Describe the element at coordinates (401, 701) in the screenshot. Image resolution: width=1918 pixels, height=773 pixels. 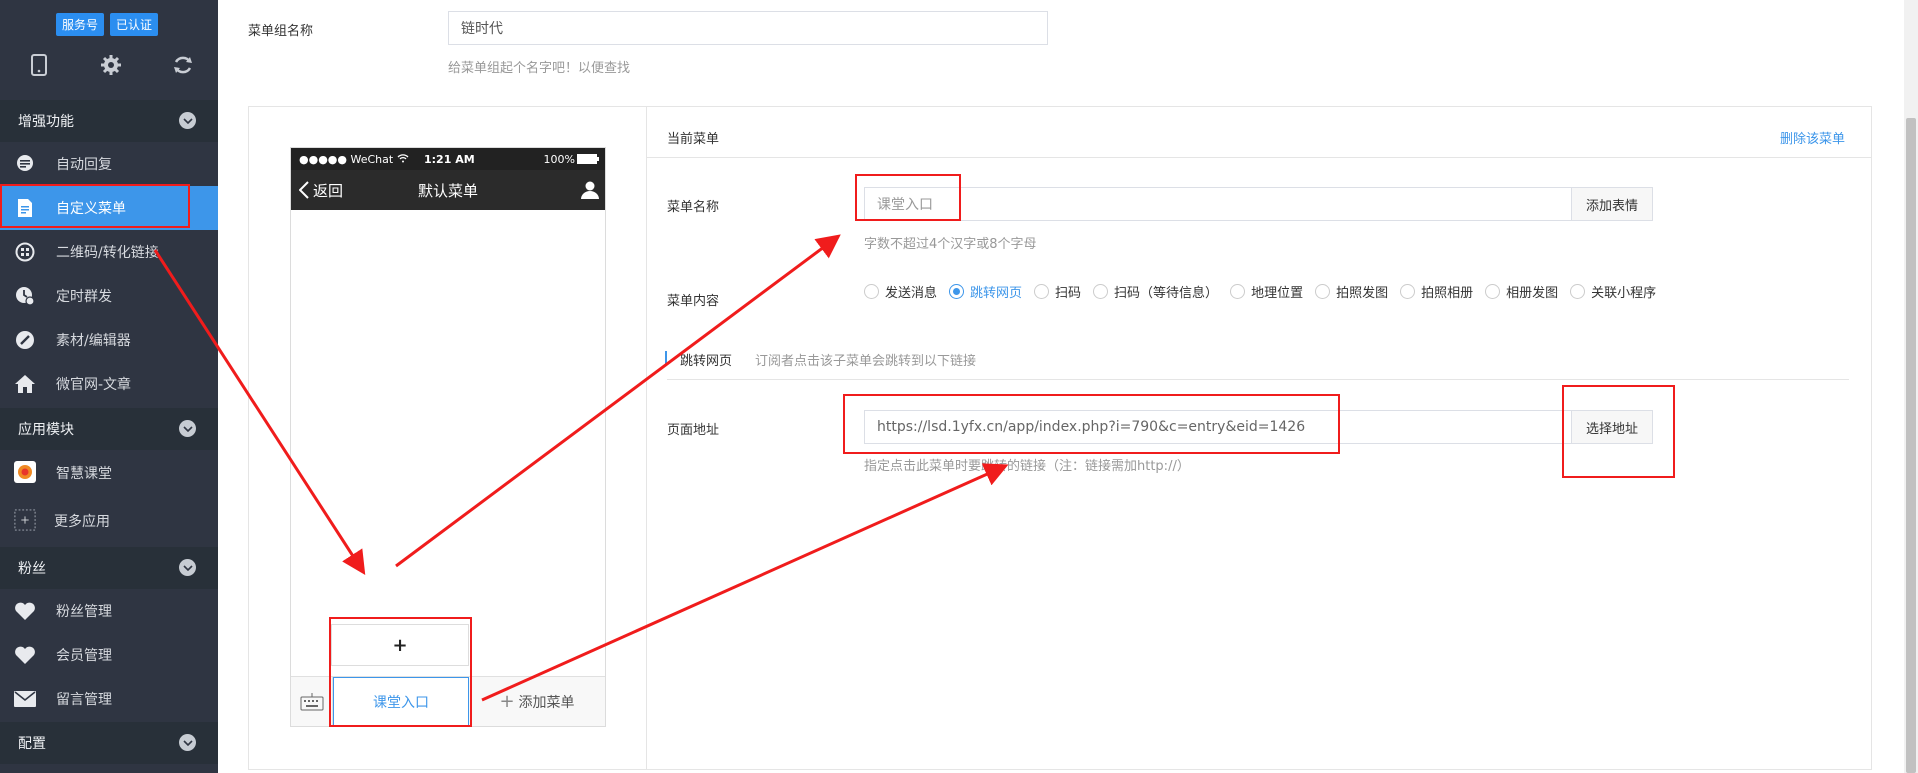
I see `menu-item-classroom: 课堂入口` at that location.